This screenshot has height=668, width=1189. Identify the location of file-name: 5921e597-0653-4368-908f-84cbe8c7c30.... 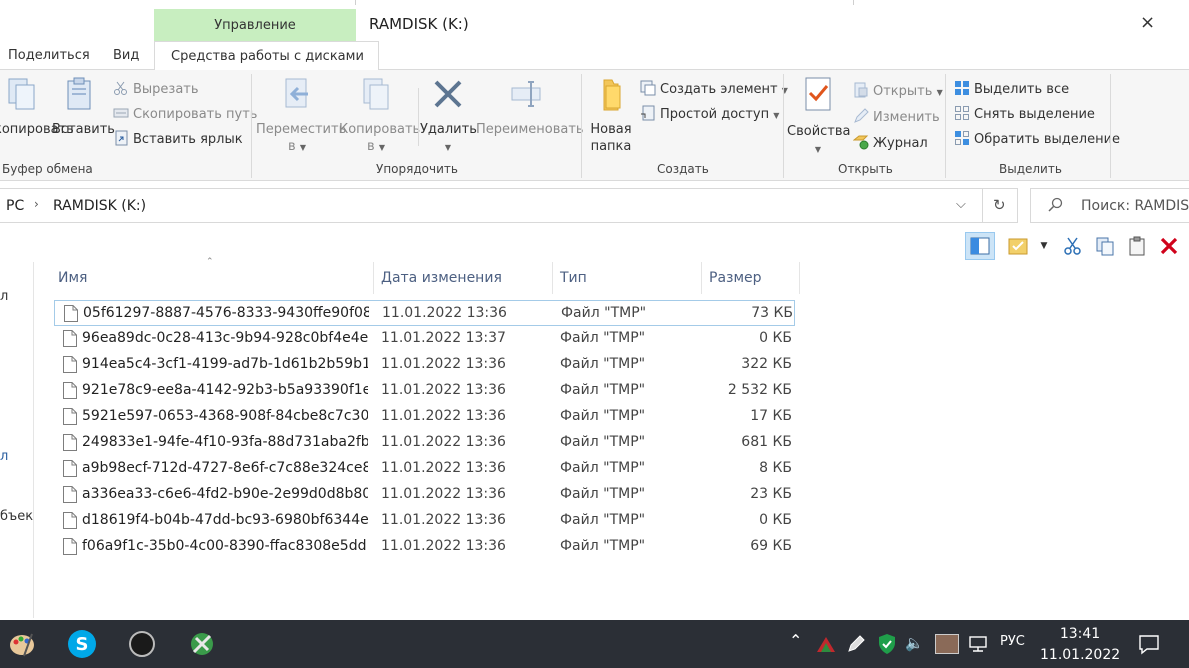
(225, 416).